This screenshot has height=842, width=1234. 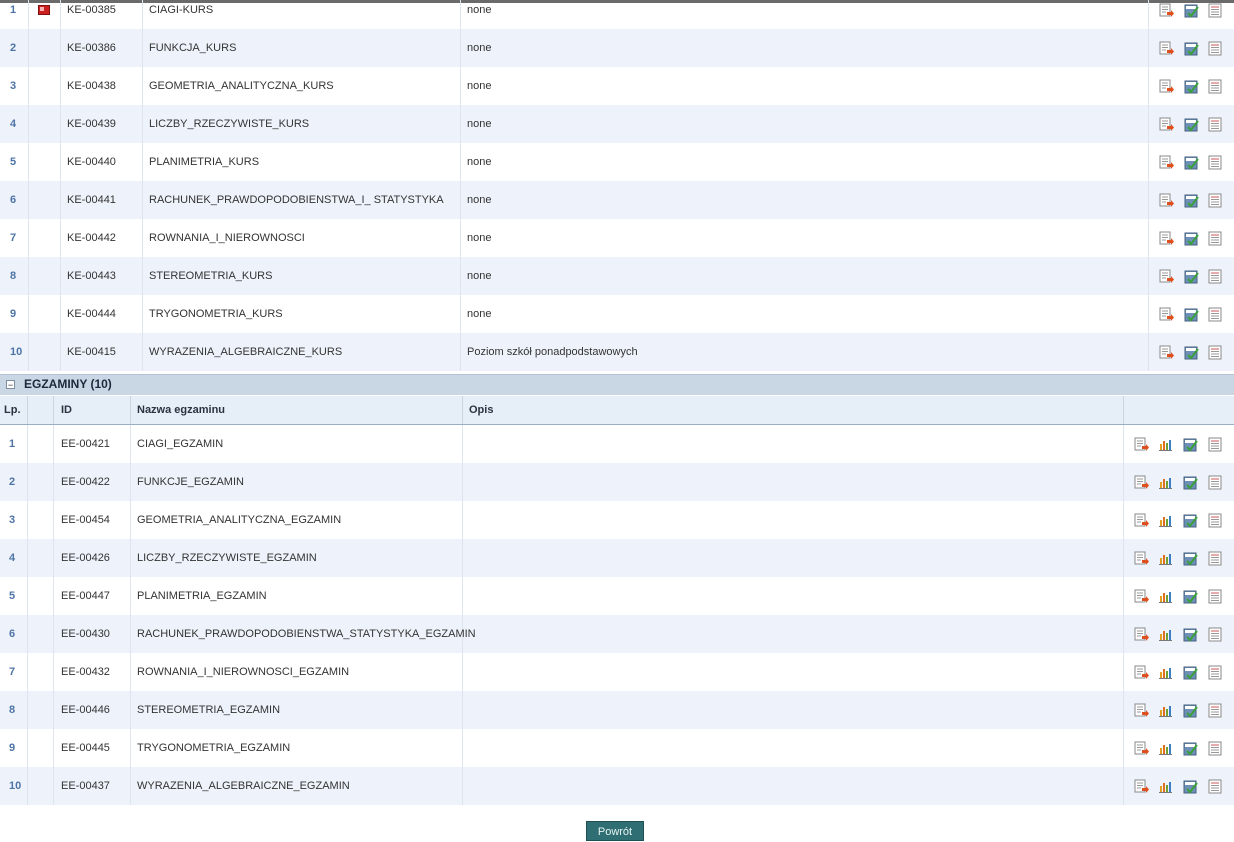 I want to click on table-row: 8 EE-00446 STEREOMETRIA_EGZAMIN, so click(x=617, y=710).